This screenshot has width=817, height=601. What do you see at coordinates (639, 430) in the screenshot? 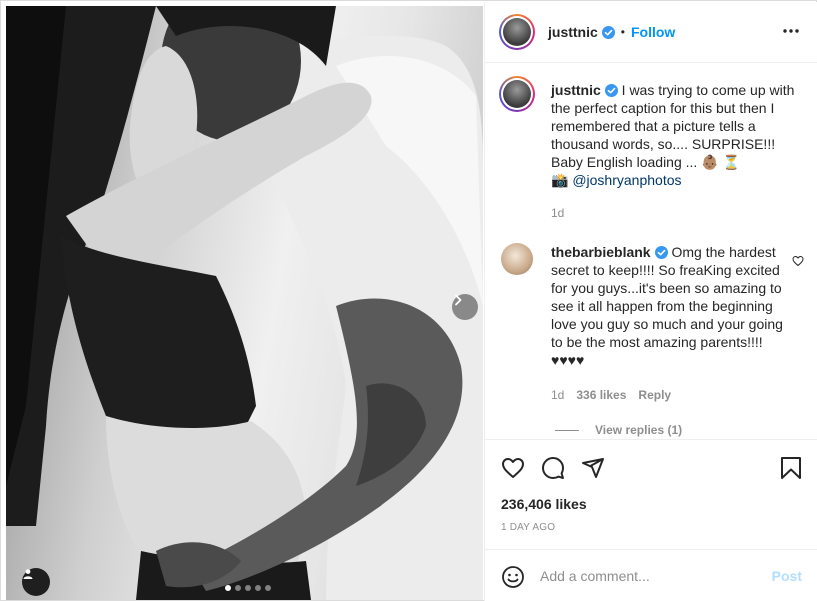
I see `view-replies-label: View replies (1)` at bounding box center [639, 430].